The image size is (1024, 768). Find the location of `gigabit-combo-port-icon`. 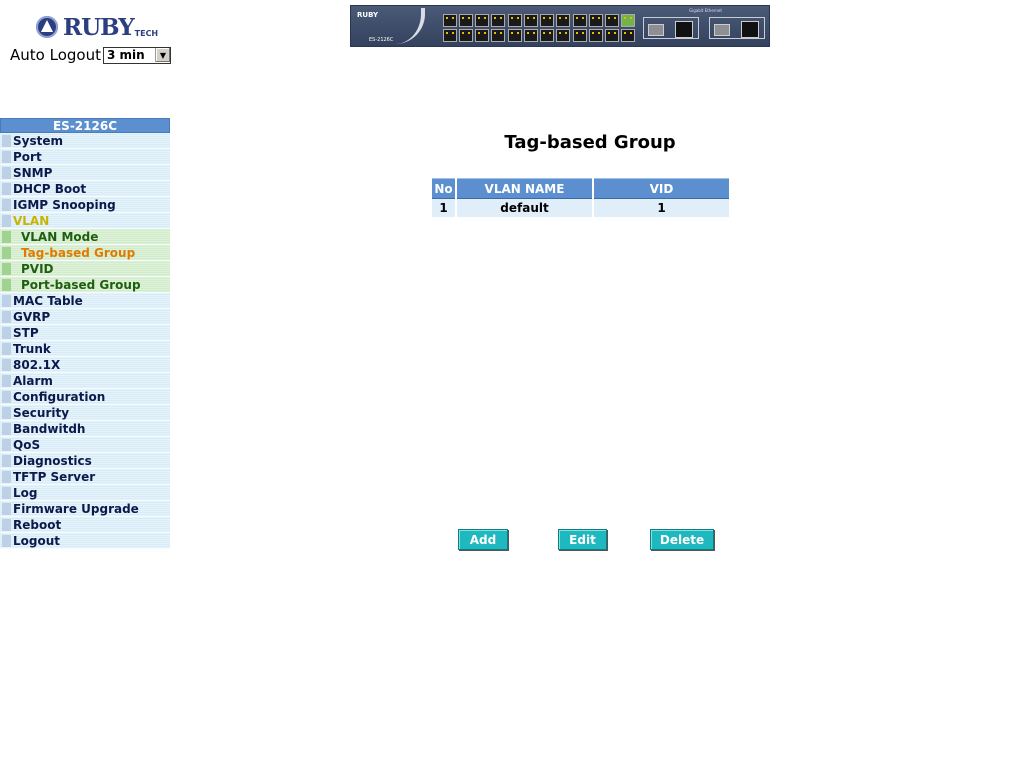

gigabit-combo-port-icon is located at coordinates (737, 28).